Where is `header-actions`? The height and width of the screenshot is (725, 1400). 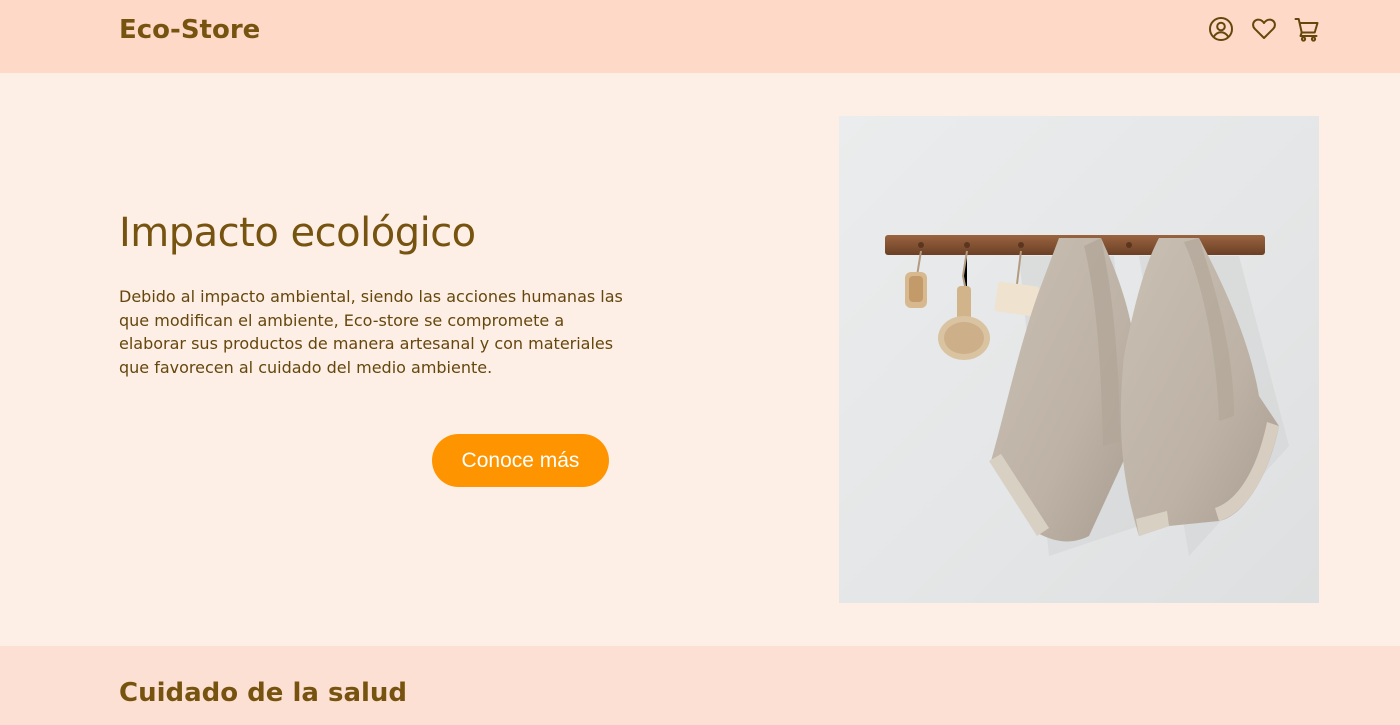
header-actions is located at coordinates (1263, 28).